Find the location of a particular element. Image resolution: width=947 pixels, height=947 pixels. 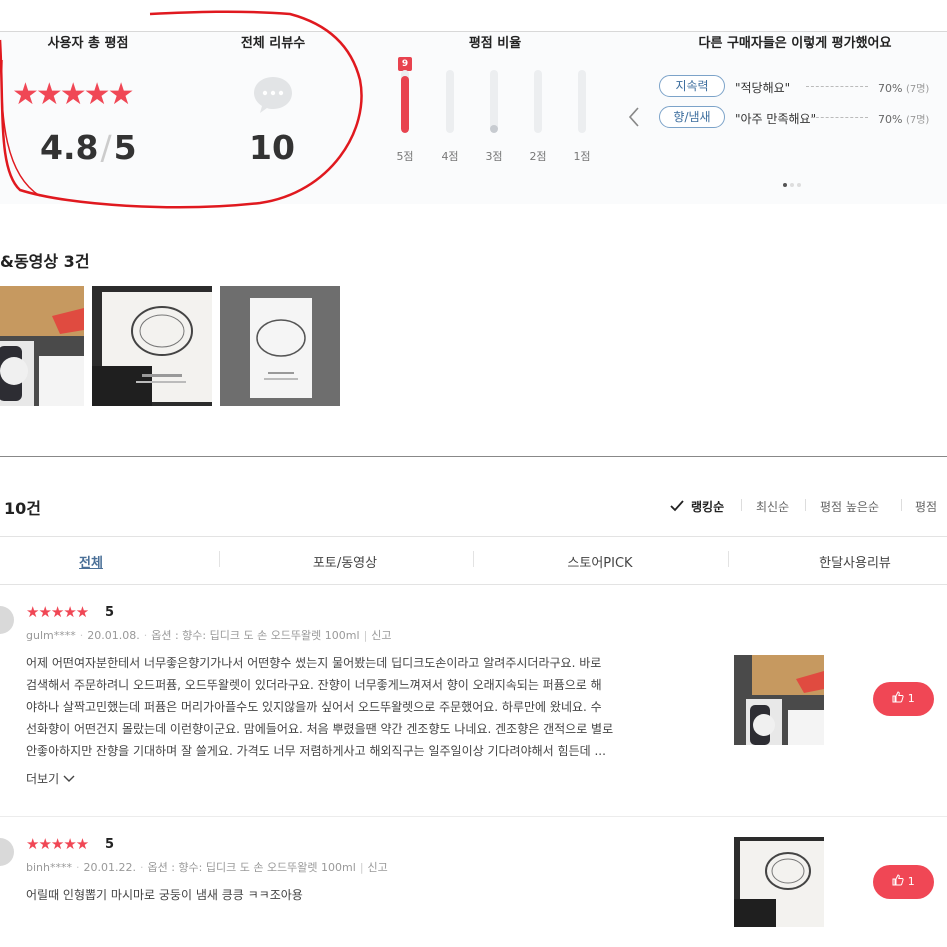

sort-latest: 최신순 is located at coordinates (772, 506).